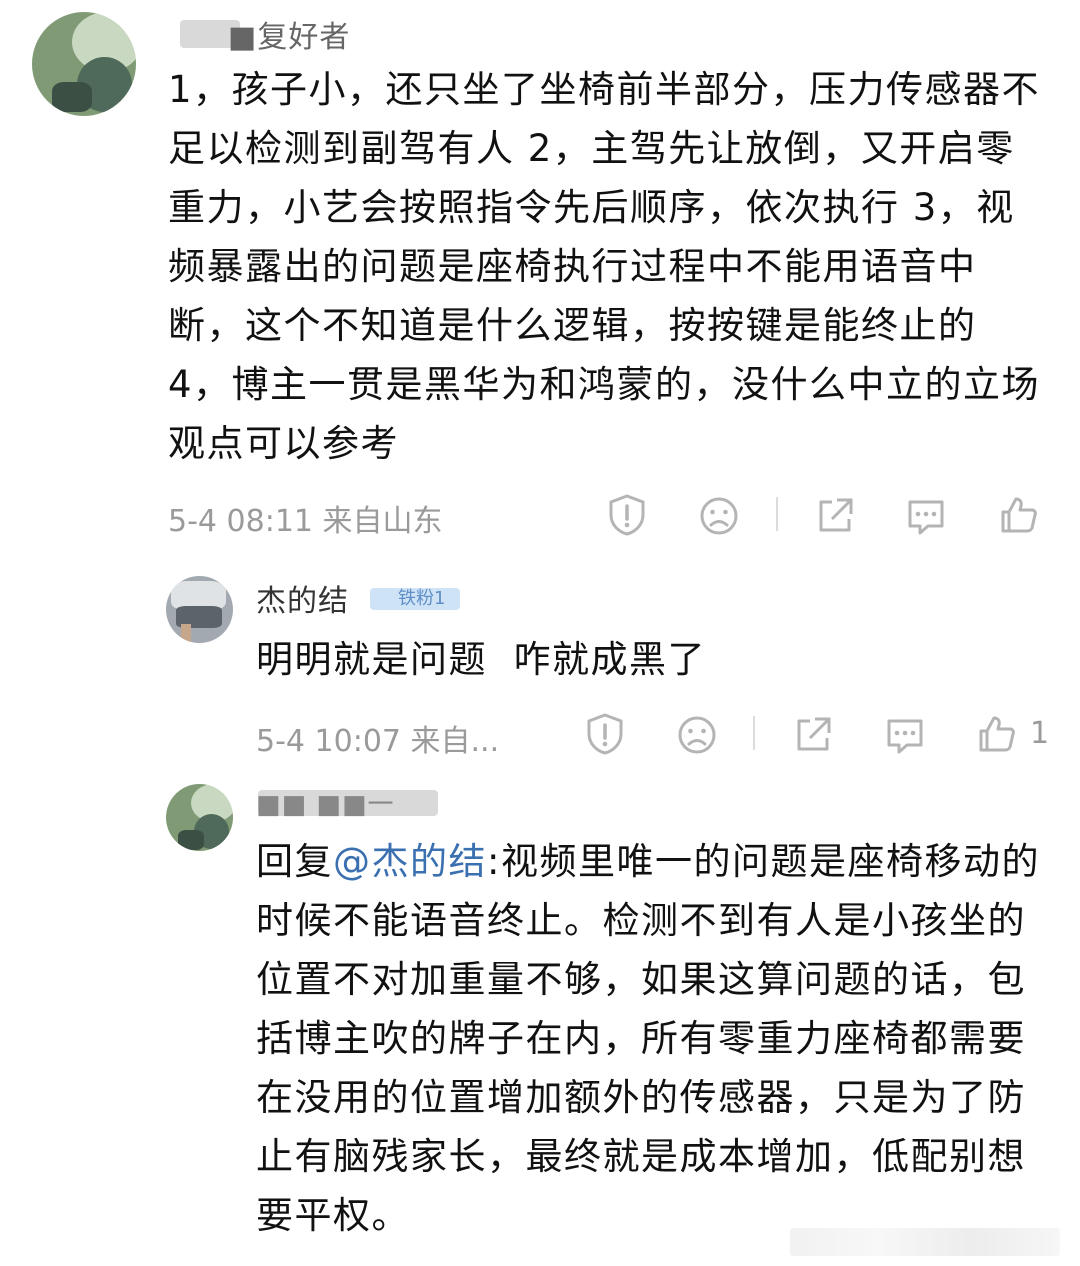 The width and height of the screenshot is (1080, 1266). What do you see at coordinates (302, 598) in the screenshot?
I see `username: 杰的结` at bounding box center [302, 598].